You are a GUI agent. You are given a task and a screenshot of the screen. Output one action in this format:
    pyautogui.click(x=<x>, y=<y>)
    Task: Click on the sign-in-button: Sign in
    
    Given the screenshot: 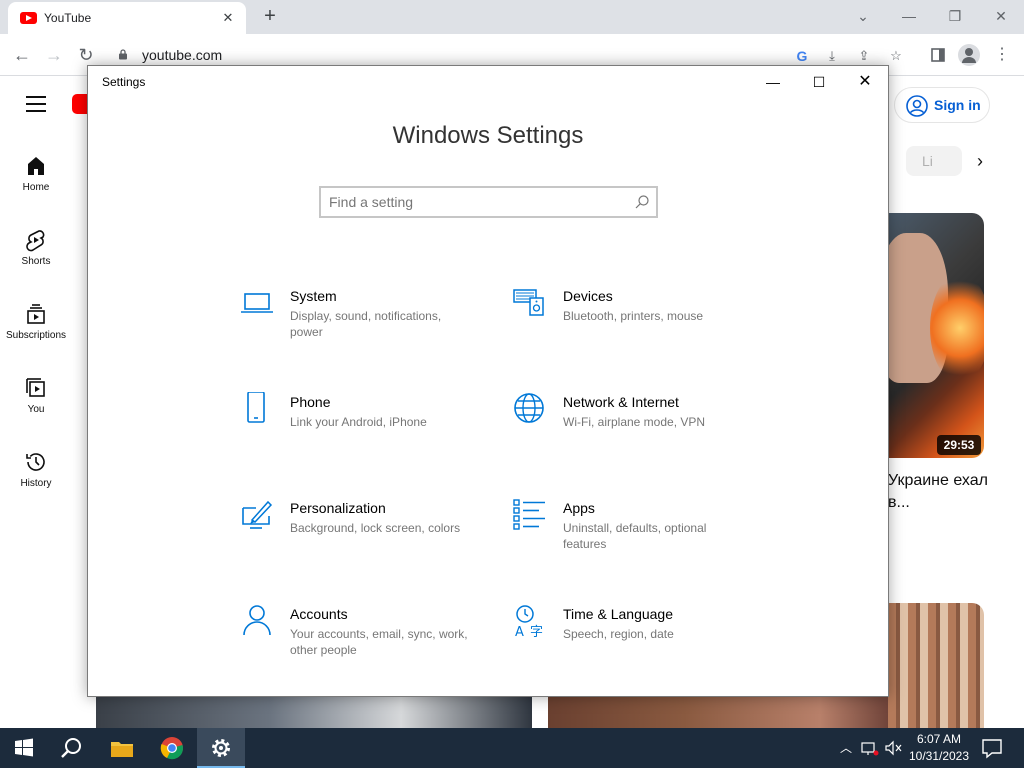 What is the action you would take?
    pyautogui.click(x=942, y=105)
    